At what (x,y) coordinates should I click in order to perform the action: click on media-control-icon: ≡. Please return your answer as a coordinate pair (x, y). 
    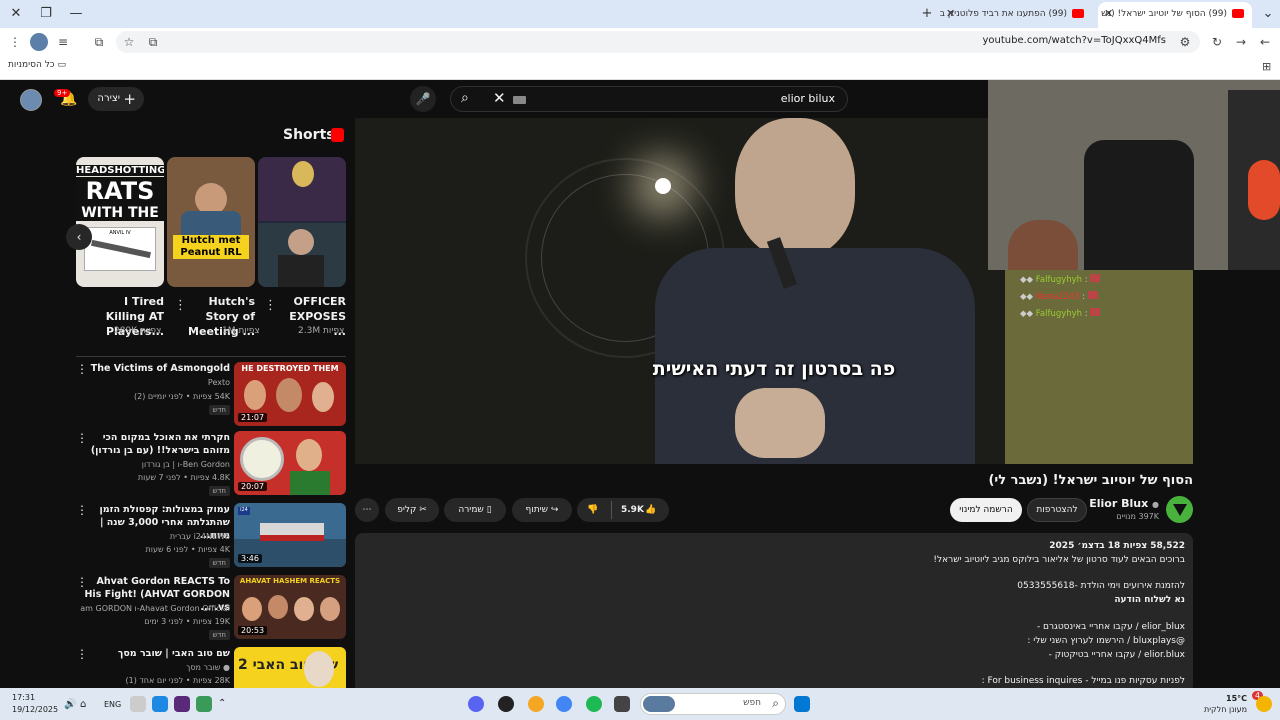
    Looking at the image, I should click on (63, 42).